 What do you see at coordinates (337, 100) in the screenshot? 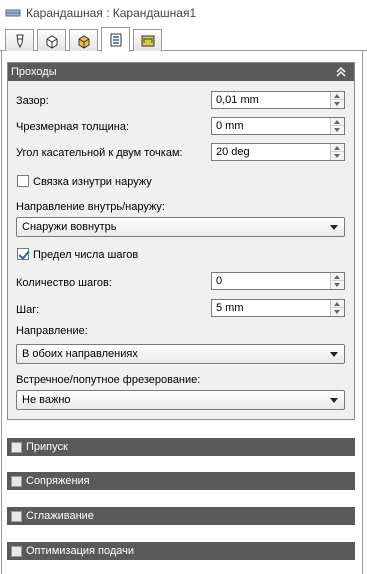
I see `gap-spinner` at bounding box center [337, 100].